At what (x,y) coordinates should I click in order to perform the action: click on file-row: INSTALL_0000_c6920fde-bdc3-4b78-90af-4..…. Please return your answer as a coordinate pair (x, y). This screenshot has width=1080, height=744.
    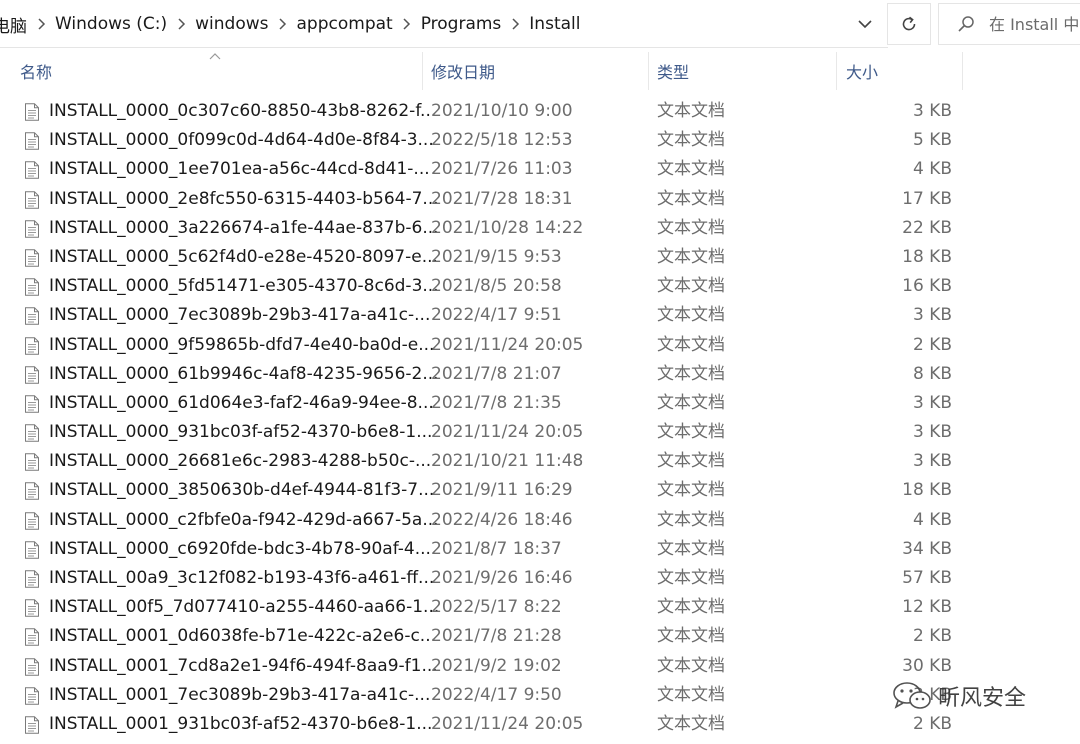
    Looking at the image, I should click on (540, 549).